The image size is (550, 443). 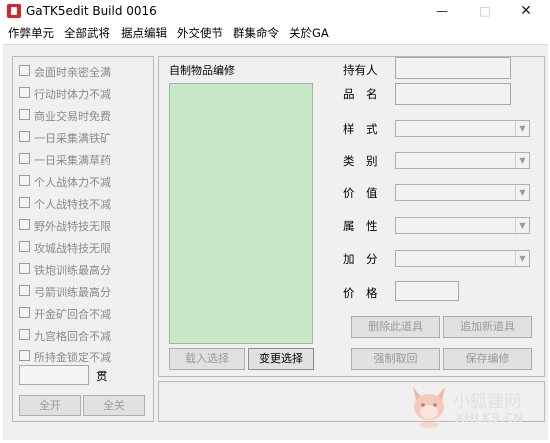 What do you see at coordinates (360, 226) in the screenshot?
I see `attribute-label: 属 性` at bounding box center [360, 226].